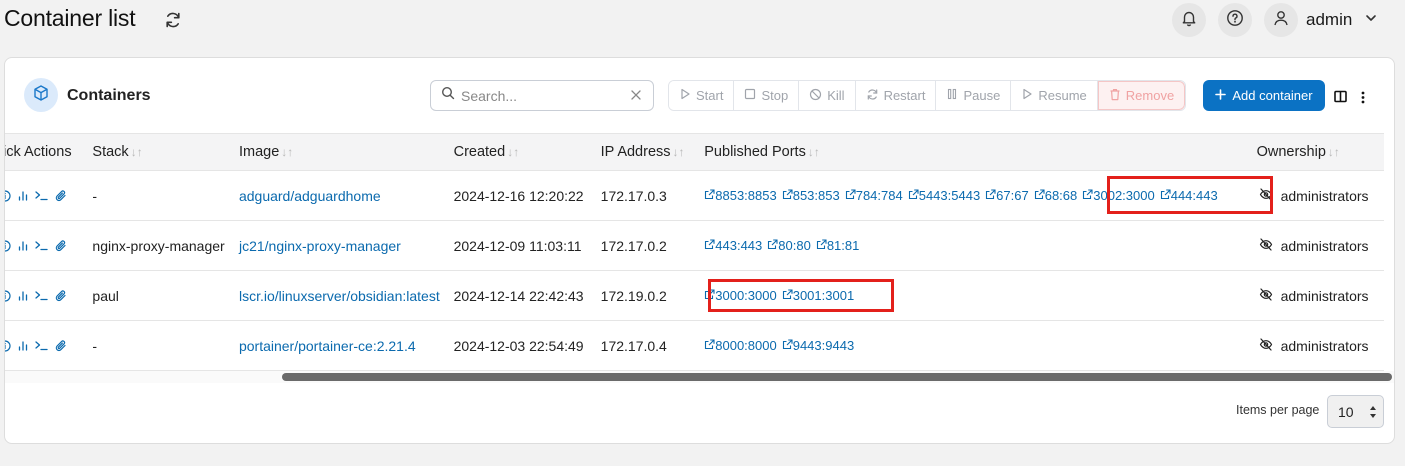 This screenshot has width=1405, height=466. I want to click on pause-button: Pause, so click(974, 95).